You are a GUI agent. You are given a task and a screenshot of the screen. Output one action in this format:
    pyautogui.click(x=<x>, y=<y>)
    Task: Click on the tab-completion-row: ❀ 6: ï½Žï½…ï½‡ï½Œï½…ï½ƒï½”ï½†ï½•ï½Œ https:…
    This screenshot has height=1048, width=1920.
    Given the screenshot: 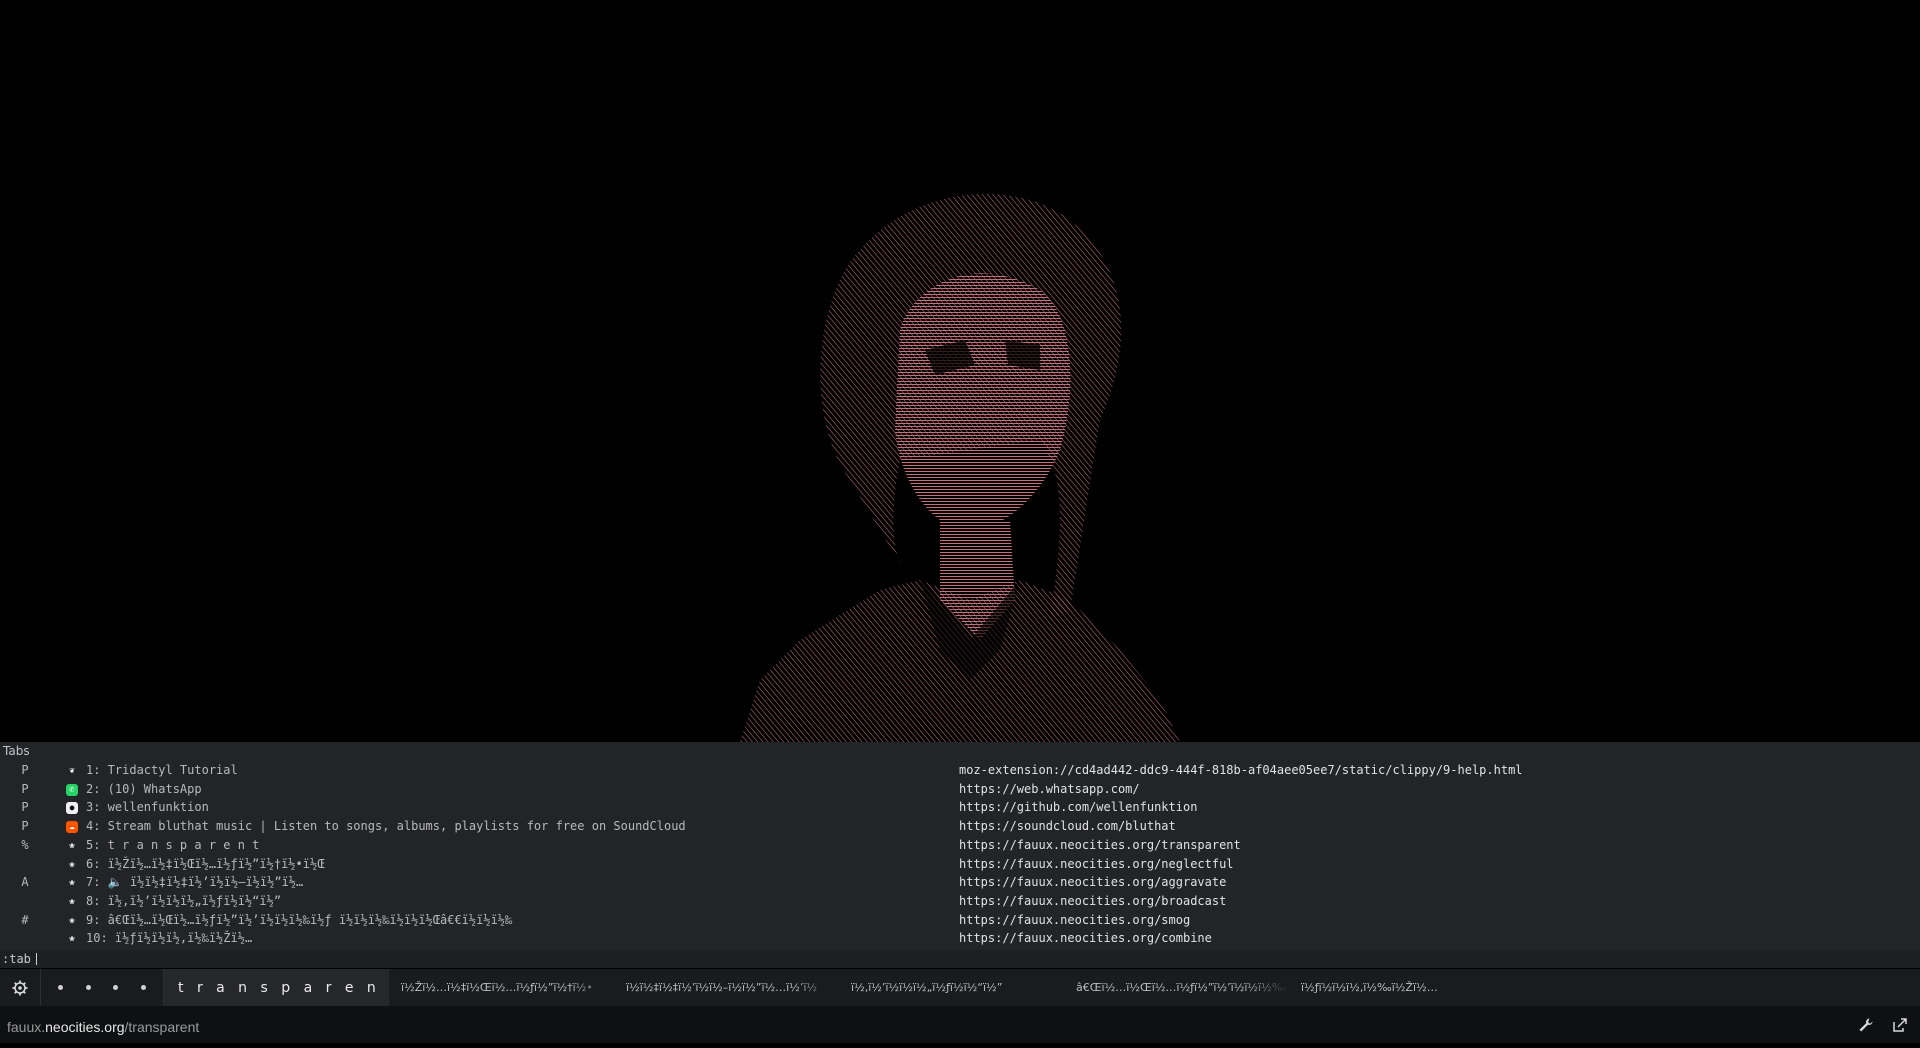 What is the action you would take?
    pyautogui.click(x=960, y=864)
    